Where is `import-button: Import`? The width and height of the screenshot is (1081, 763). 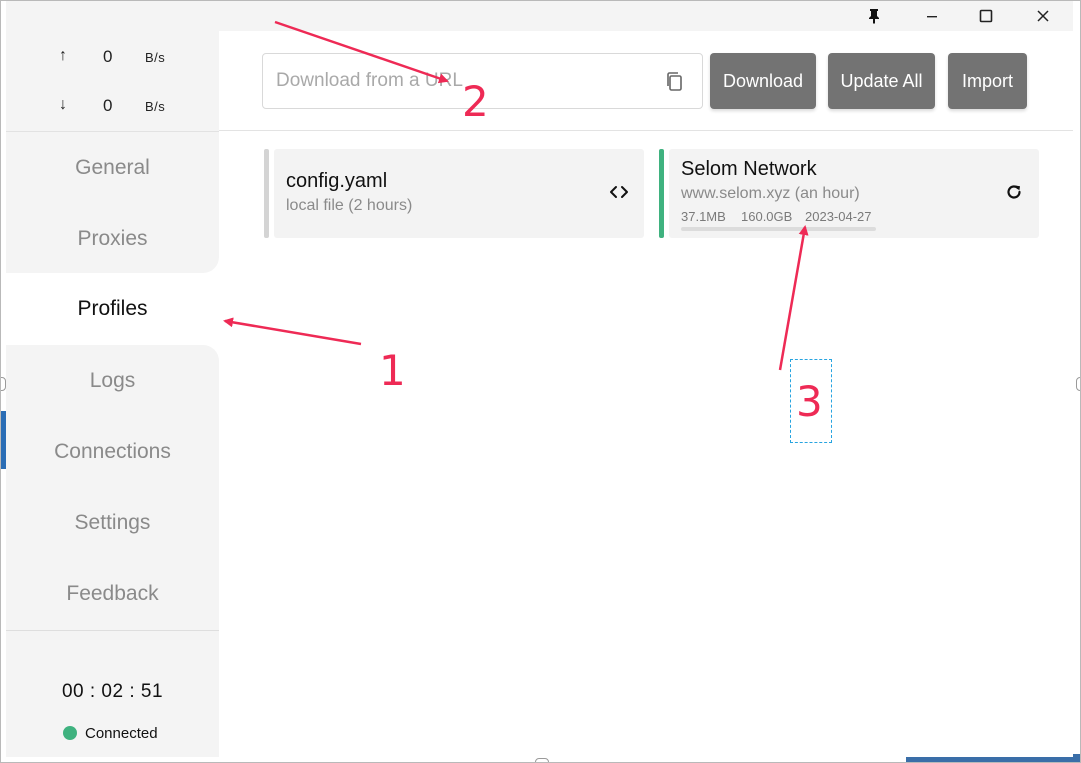
import-button: Import is located at coordinates (987, 81).